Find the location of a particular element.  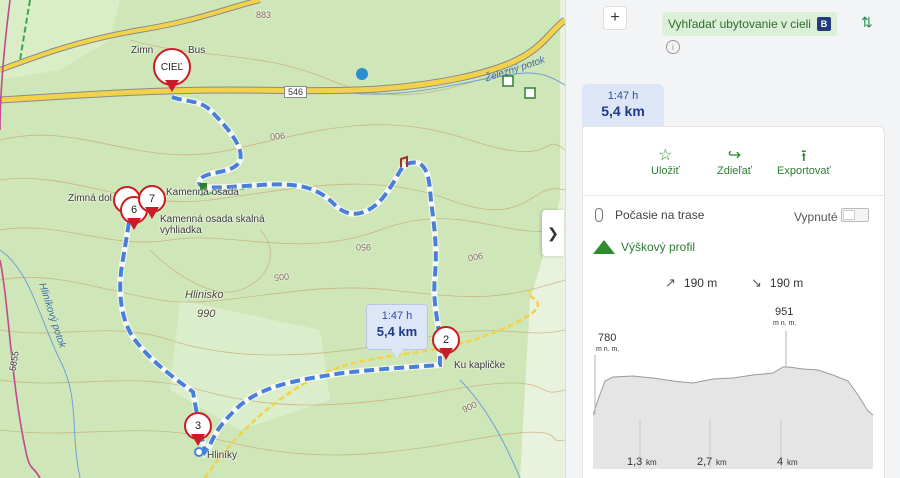

weather-toggle-label: Vypnuté is located at coordinates (816, 217).